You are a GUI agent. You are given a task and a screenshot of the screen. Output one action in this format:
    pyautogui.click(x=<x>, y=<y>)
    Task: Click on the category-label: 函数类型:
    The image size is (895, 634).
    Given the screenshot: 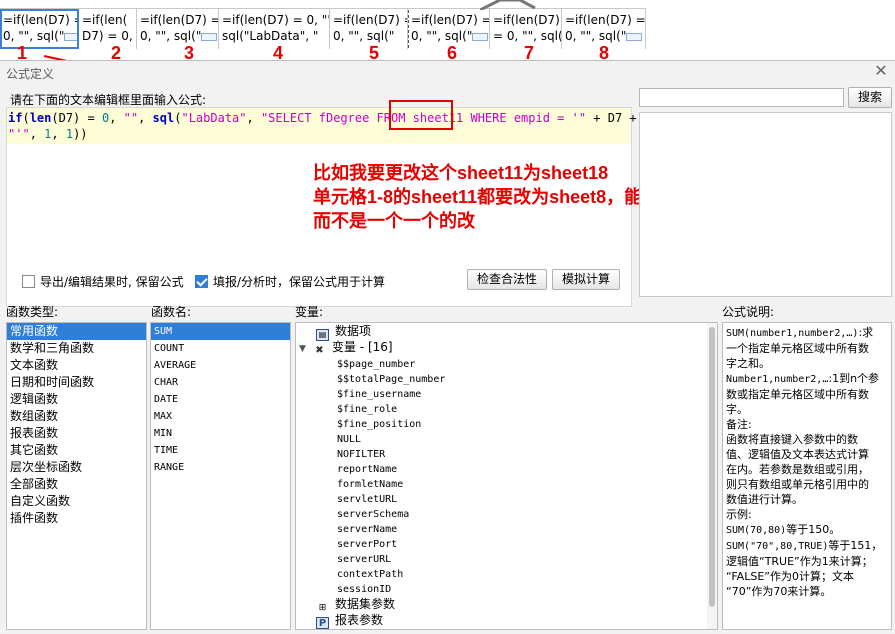 What is the action you would take?
    pyautogui.click(x=32, y=312)
    